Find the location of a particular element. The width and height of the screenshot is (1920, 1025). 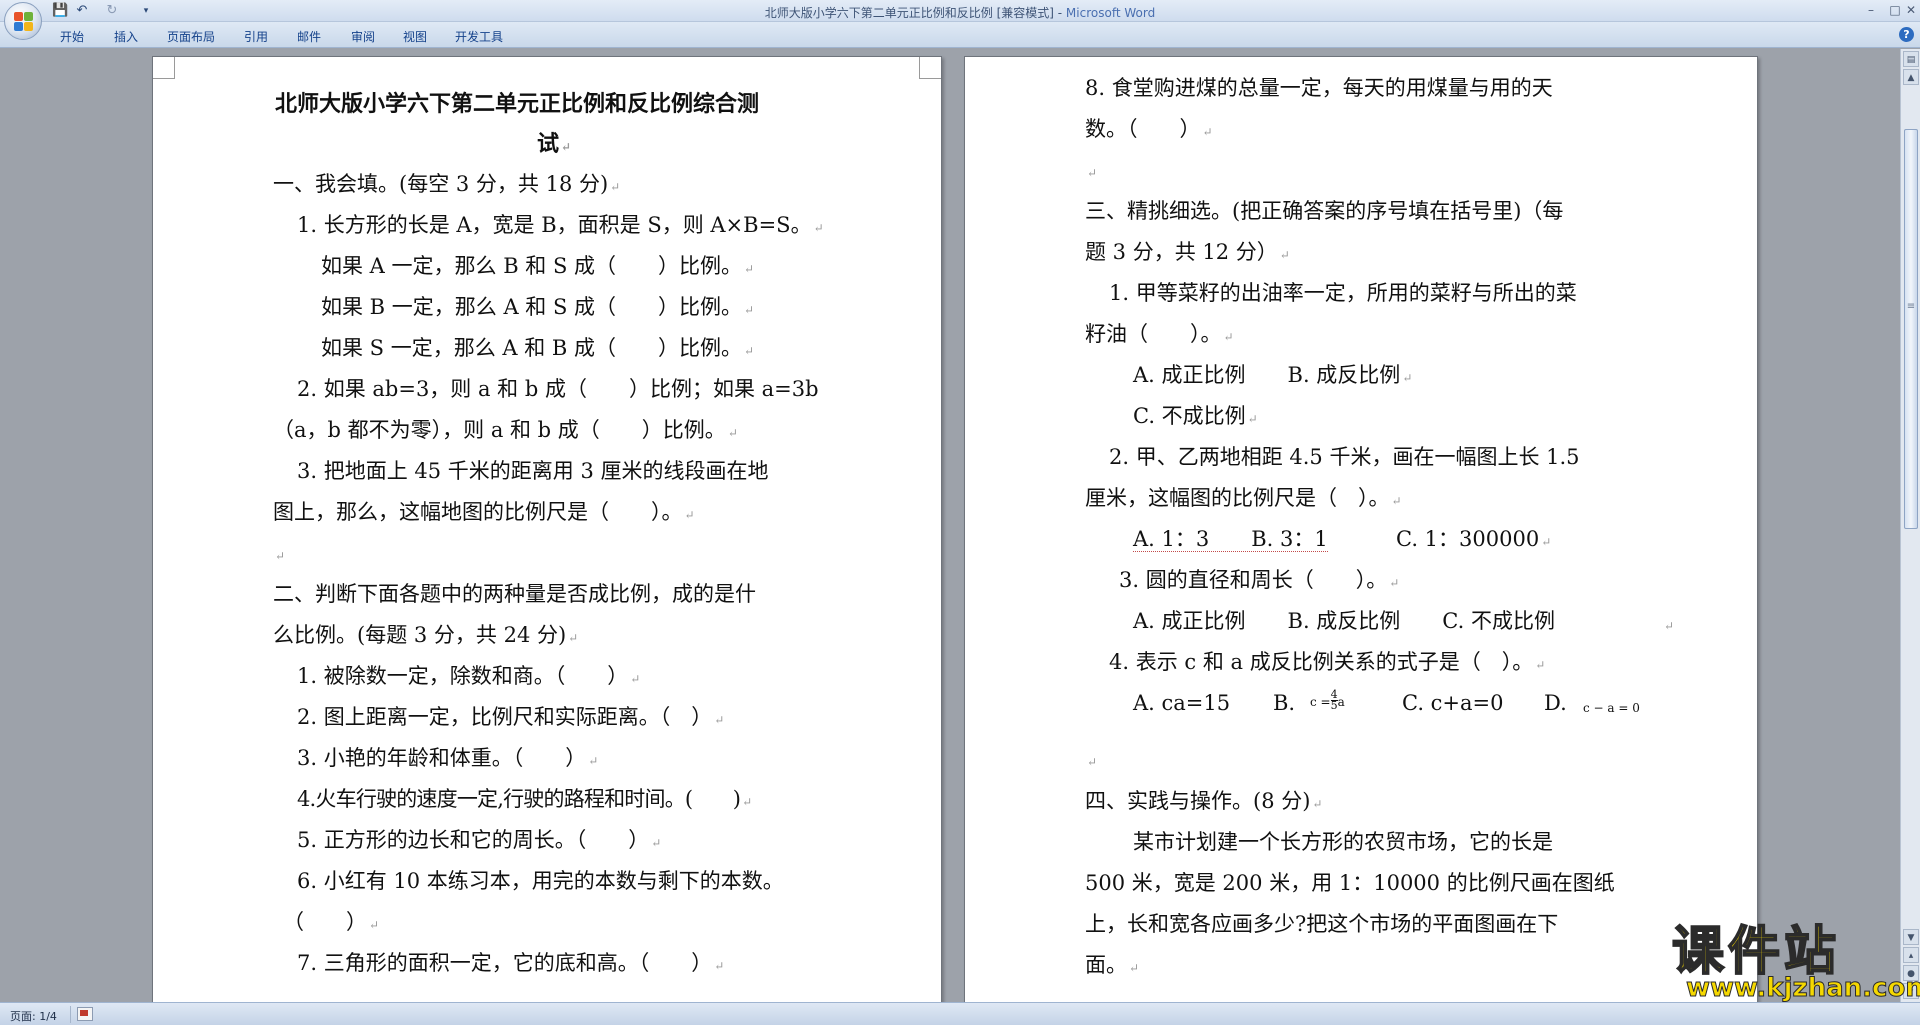

doc-question-line: 3. 小艳的年龄和体重。（ ） ↵ is located at coordinates (448, 758).